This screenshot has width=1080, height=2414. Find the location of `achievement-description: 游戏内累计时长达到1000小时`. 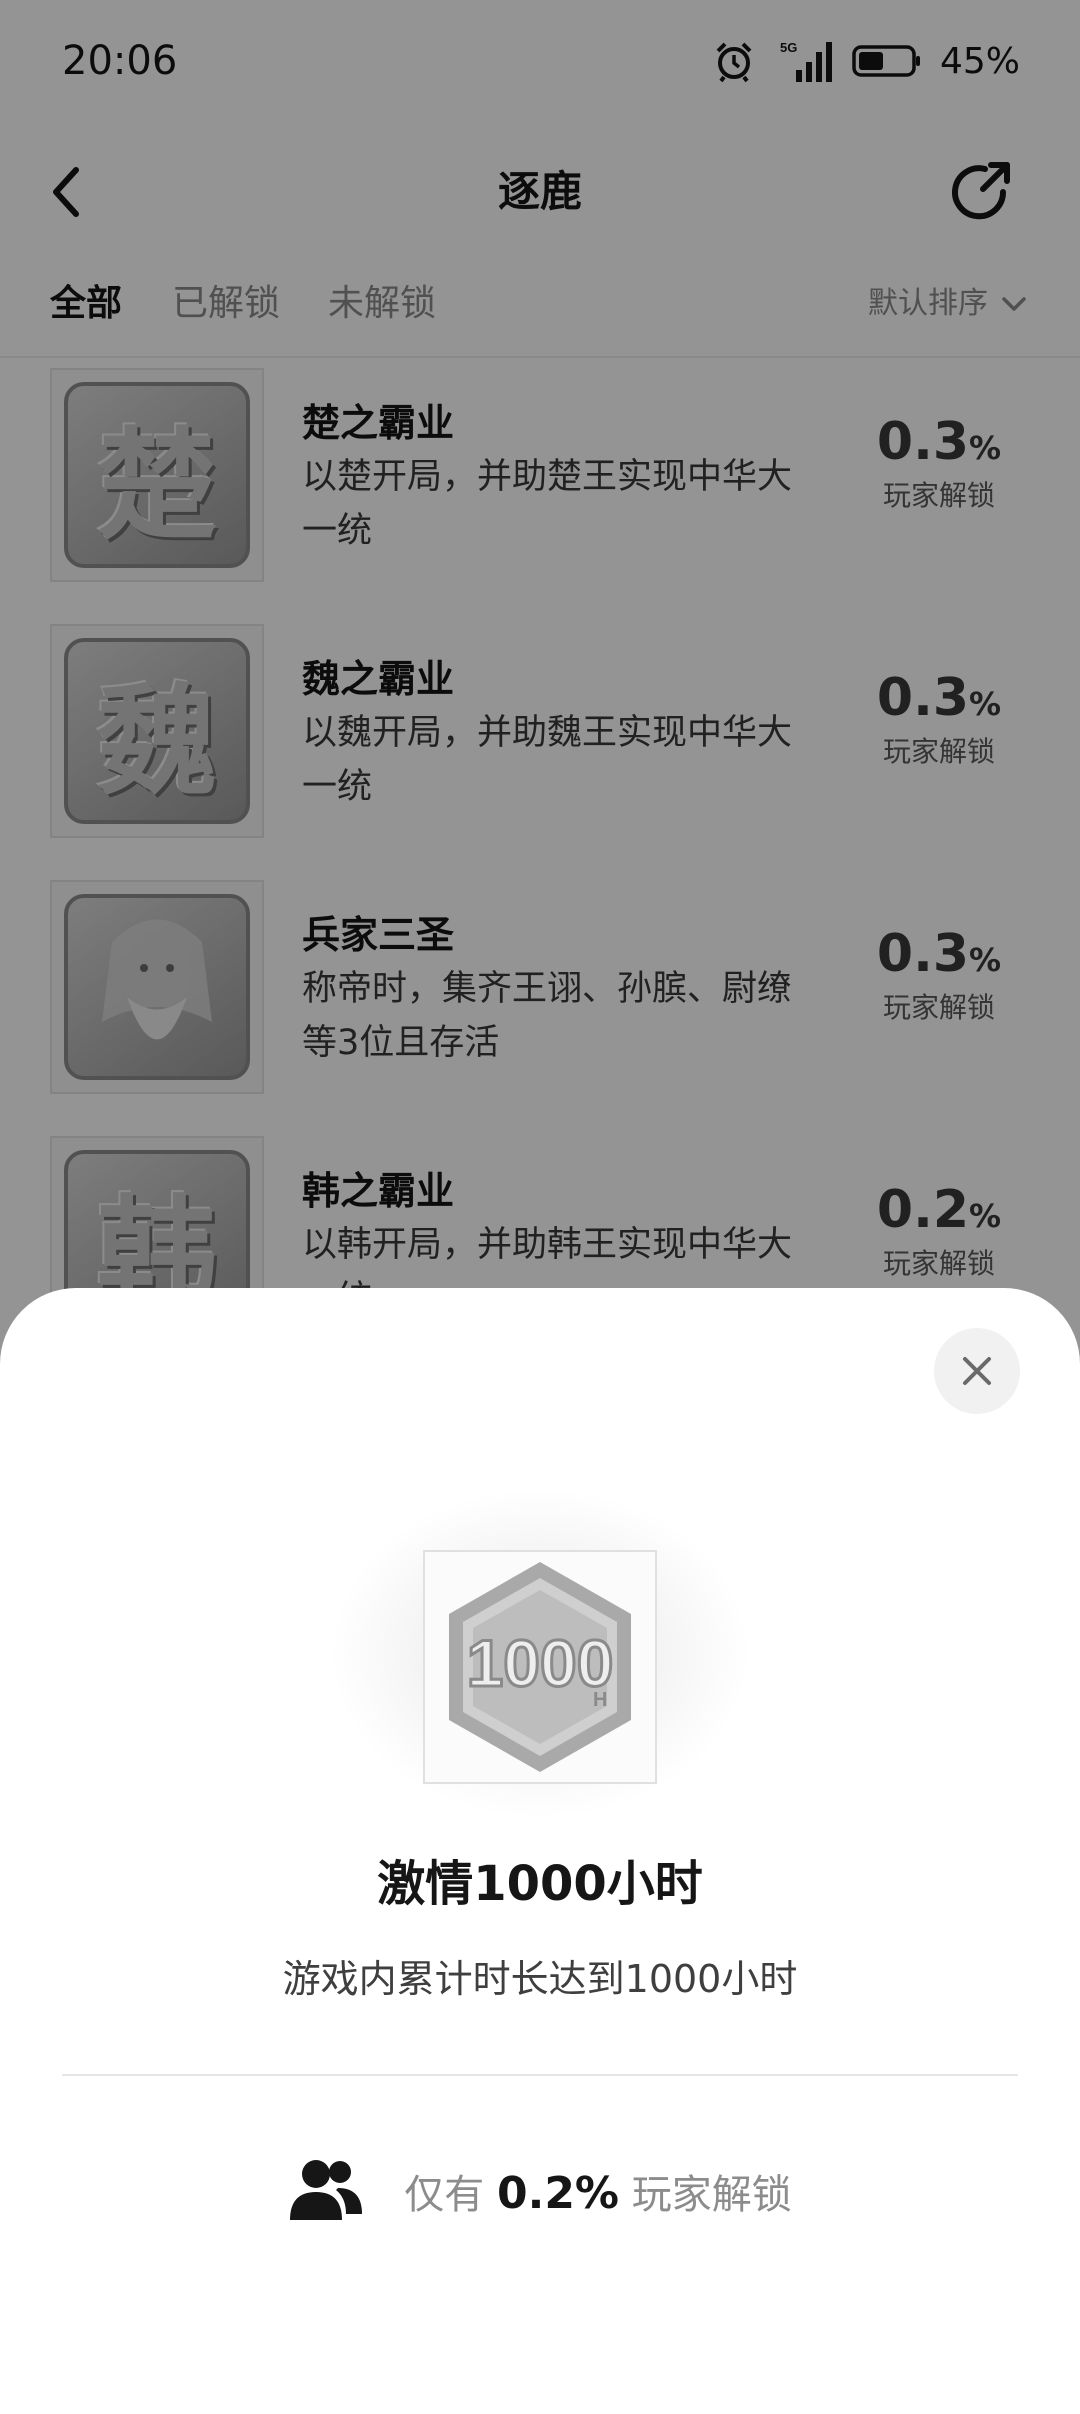

achievement-description: 游戏内累计时长达到1000小时 is located at coordinates (540, 1979).